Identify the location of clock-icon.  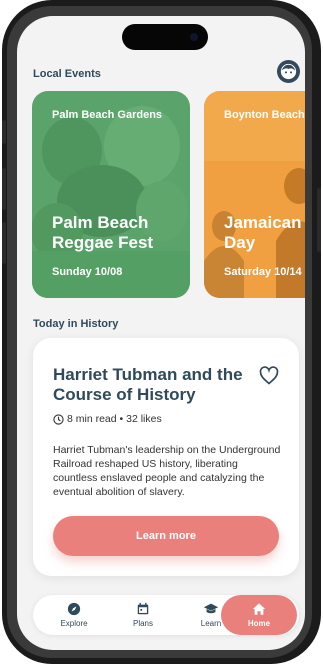
(58, 419).